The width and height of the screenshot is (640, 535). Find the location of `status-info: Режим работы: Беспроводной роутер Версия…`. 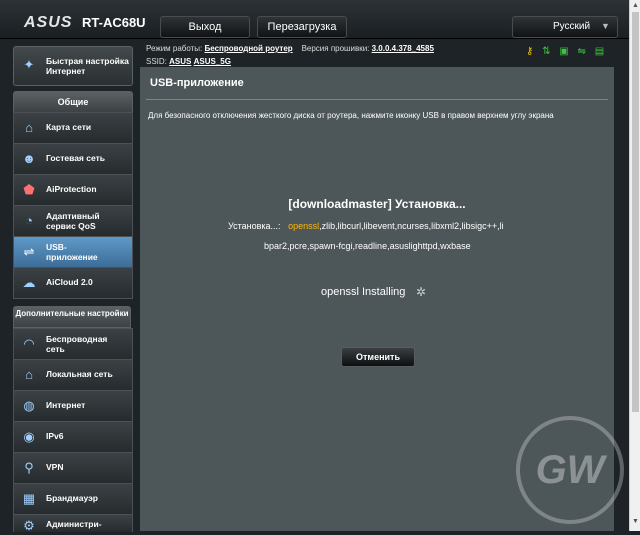

status-info: Режим работы: Беспроводной роутер Версия… is located at coordinates (290, 55).